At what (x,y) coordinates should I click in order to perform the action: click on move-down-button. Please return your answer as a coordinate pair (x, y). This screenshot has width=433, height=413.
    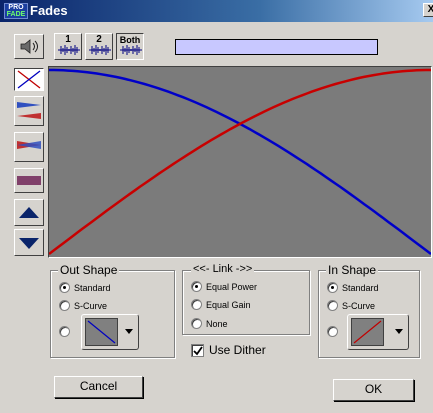
    Looking at the image, I should click on (29, 242).